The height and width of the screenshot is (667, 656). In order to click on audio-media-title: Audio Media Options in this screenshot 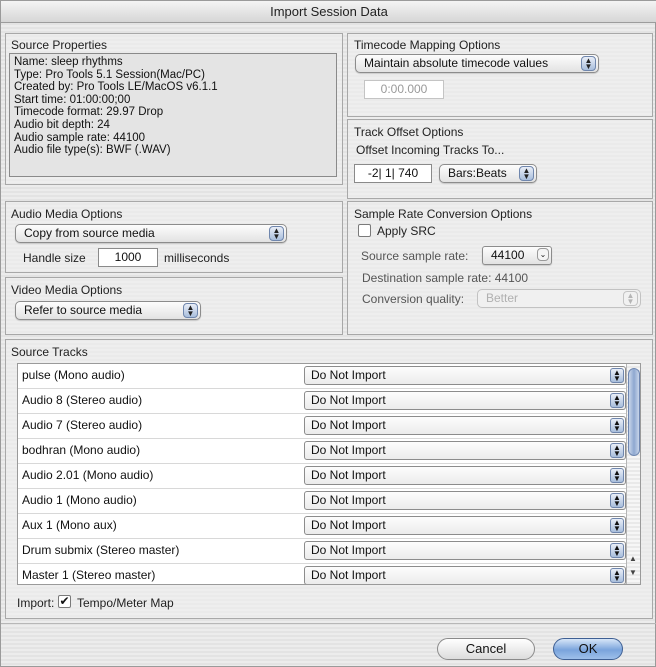, I will do `click(67, 214)`.